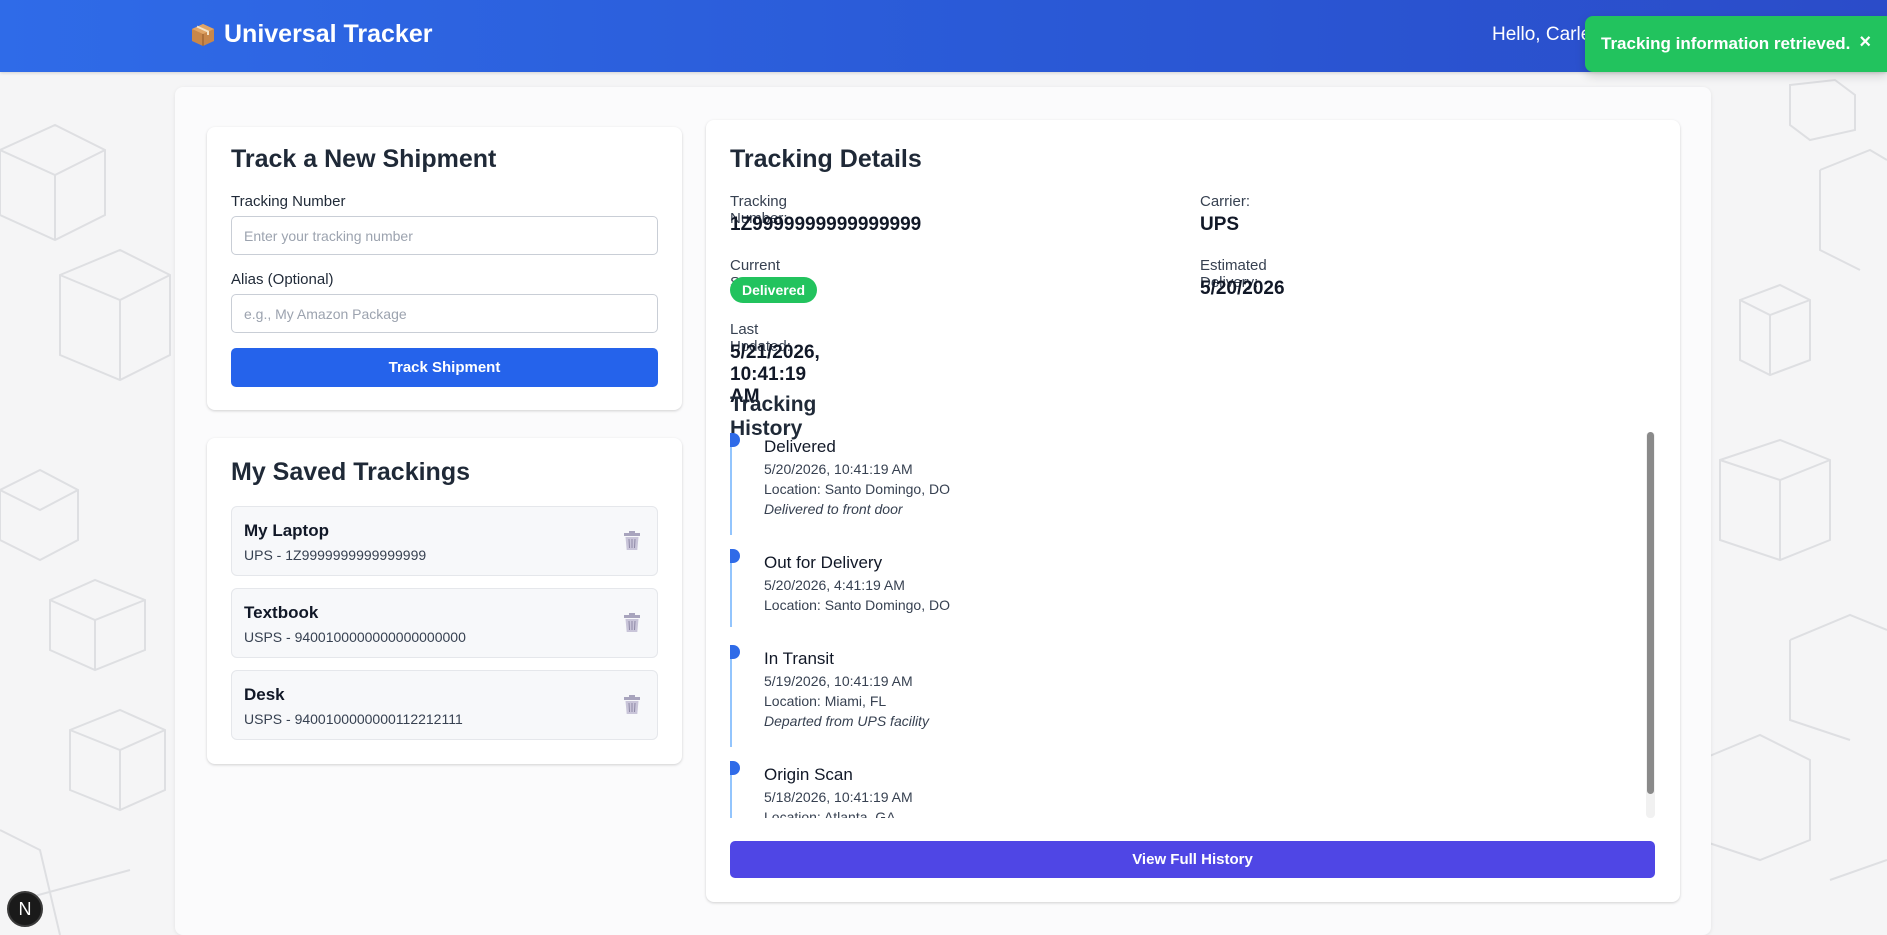 The image size is (1887, 935). Describe the element at coordinates (203, 34) in the screenshot. I see `package-icon` at that location.